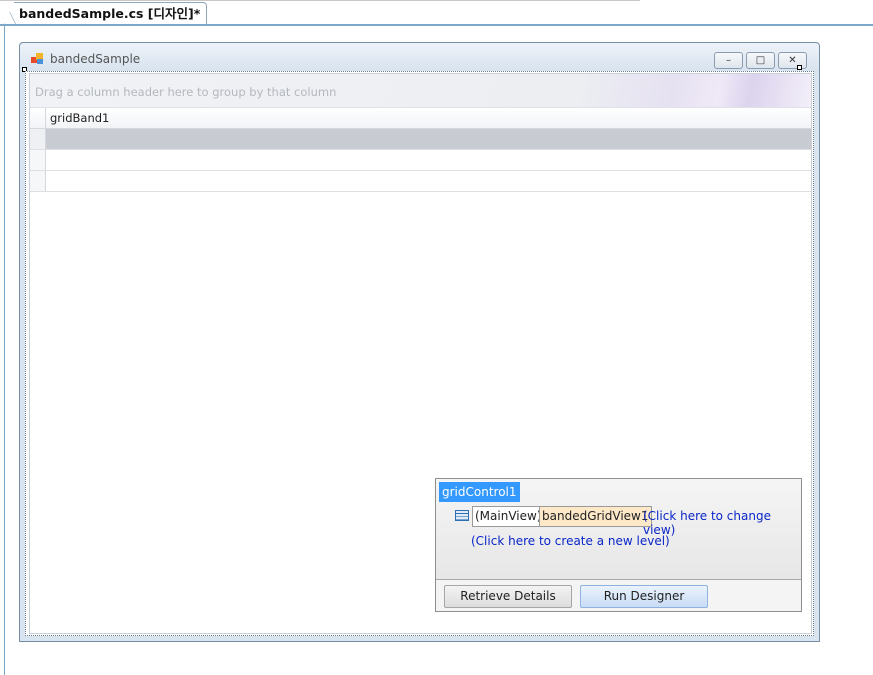 This screenshot has width=873, height=675. What do you see at coordinates (479, 492) in the screenshot?
I see `level-title-gridcontrol1: gridControl1` at bounding box center [479, 492].